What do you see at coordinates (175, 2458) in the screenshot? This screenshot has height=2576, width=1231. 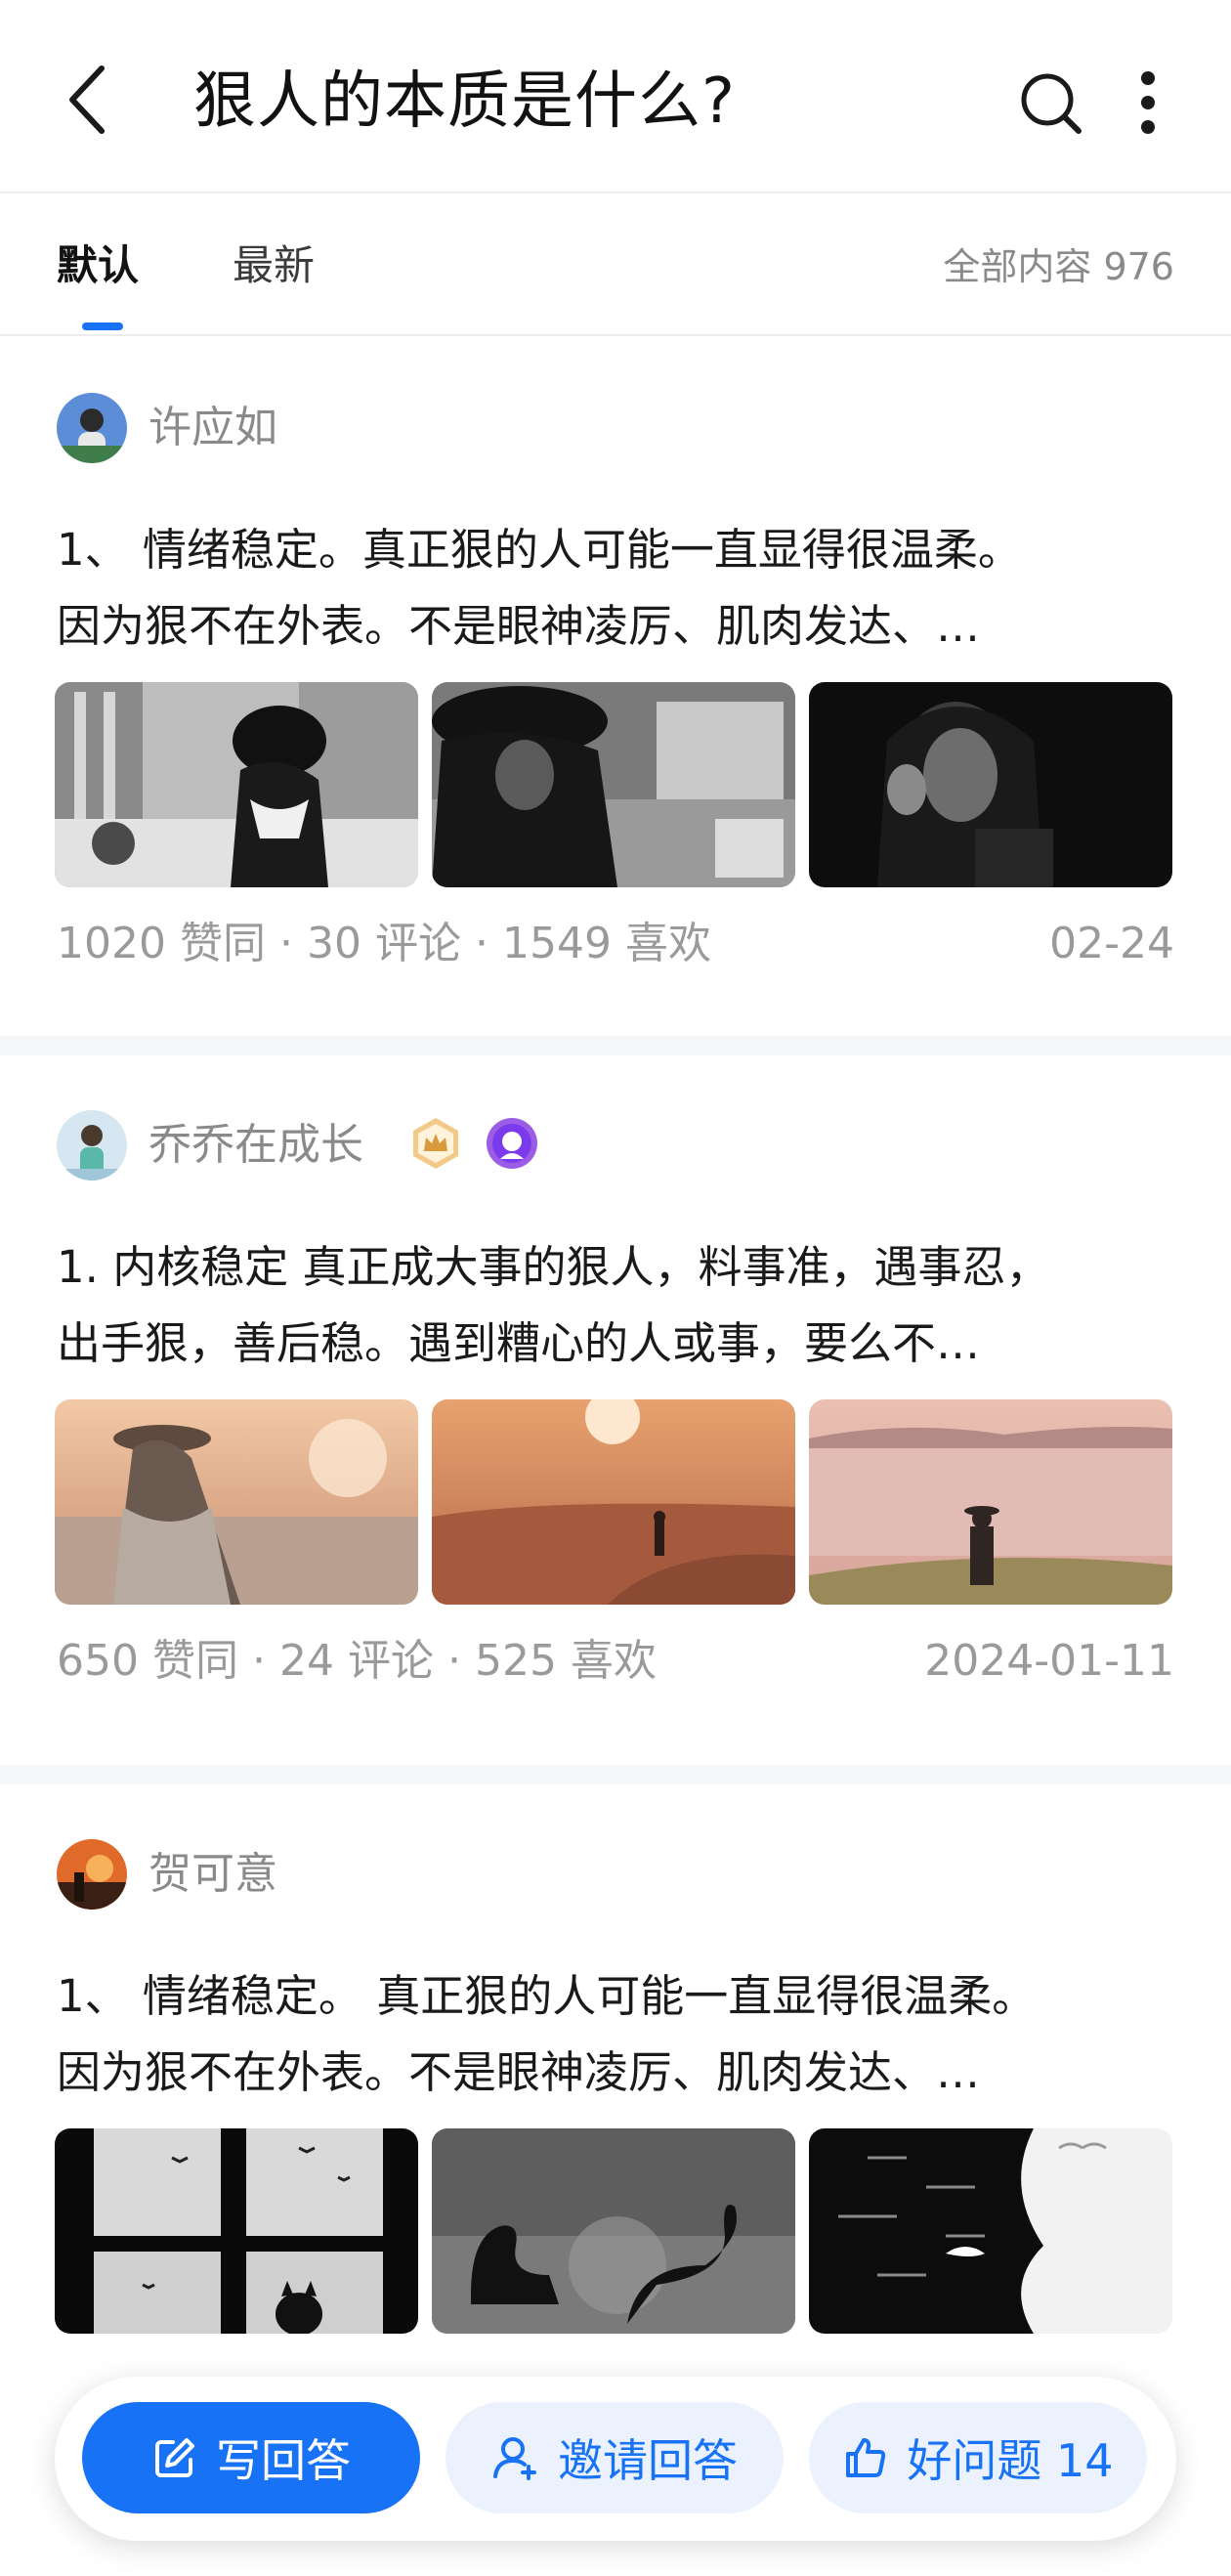 I see `edit-icon` at bounding box center [175, 2458].